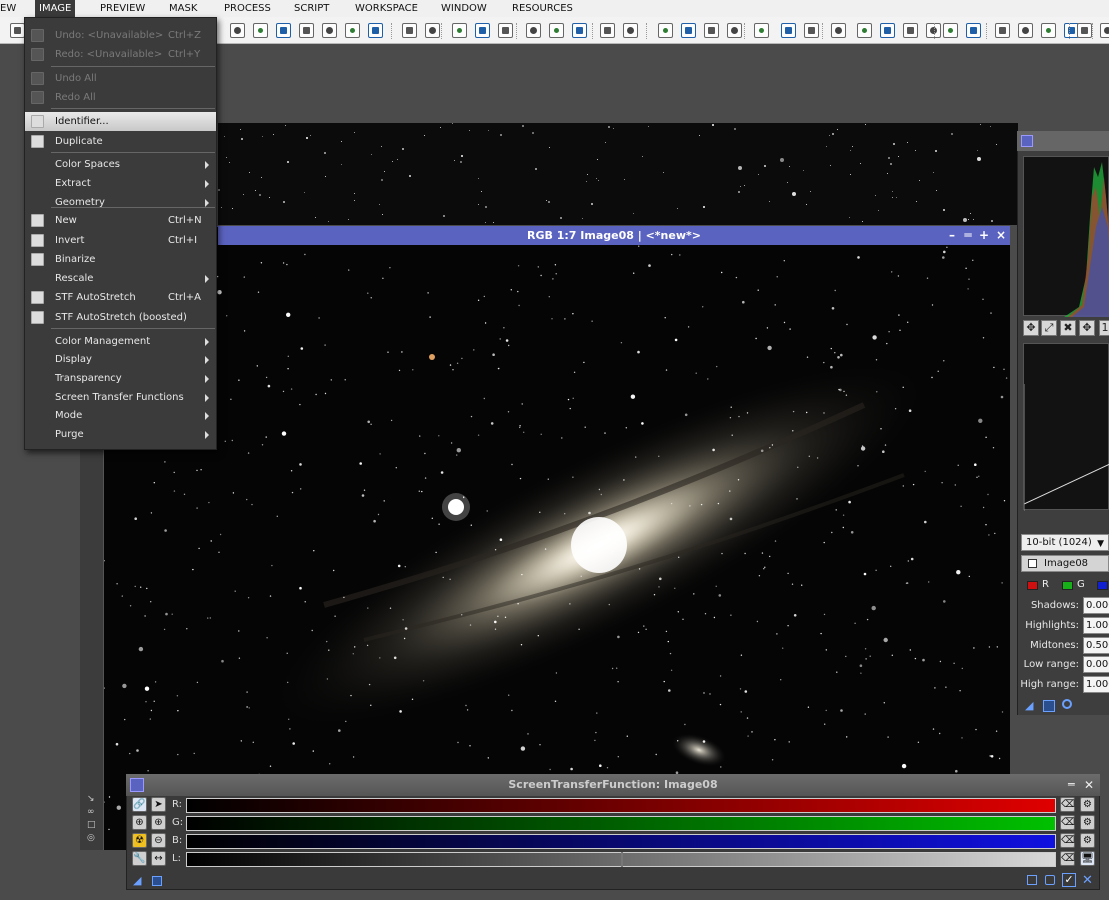 Image resolution: width=1109 pixels, height=900 pixels. Describe the element at coordinates (1031, 705) in the screenshot. I see `new-instance-icon: ◢` at that location.